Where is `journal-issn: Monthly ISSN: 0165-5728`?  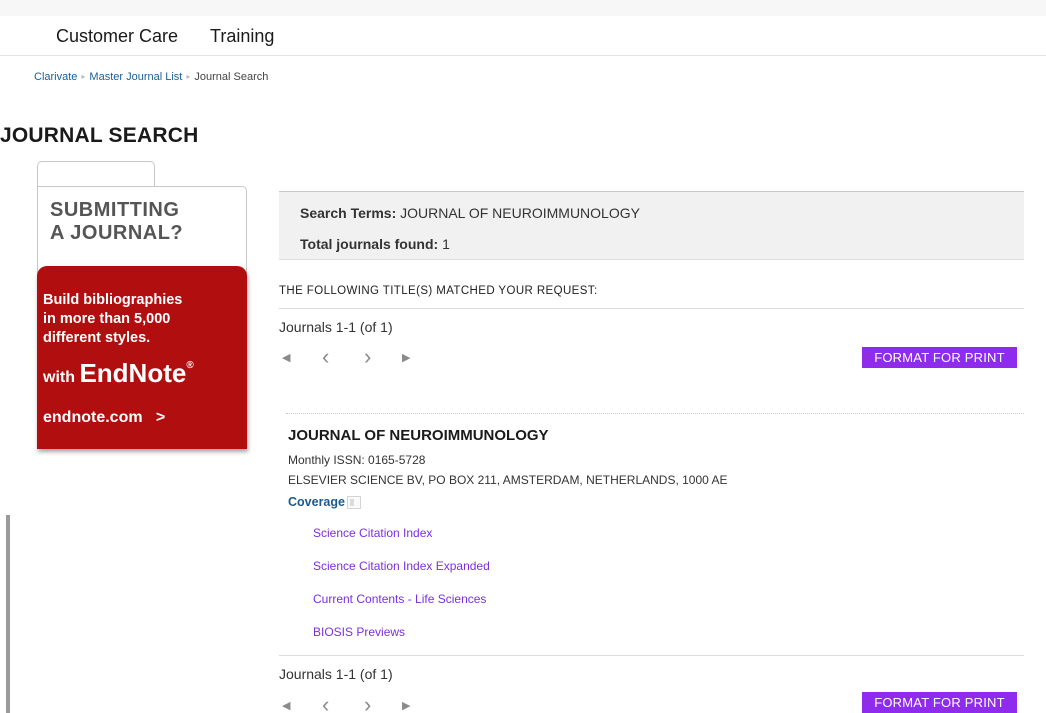 journal-issn: Monthly ISSN: 0165-5728 is located at coordinates (357, 460).